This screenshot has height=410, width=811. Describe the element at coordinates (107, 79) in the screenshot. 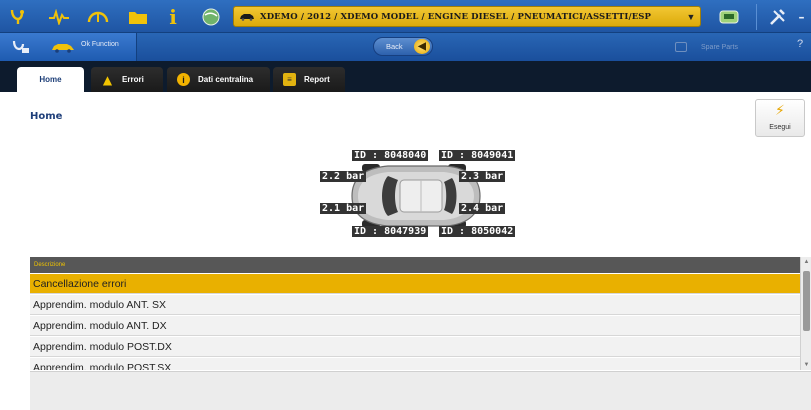

I see `warning-icon: ▲` at that location.